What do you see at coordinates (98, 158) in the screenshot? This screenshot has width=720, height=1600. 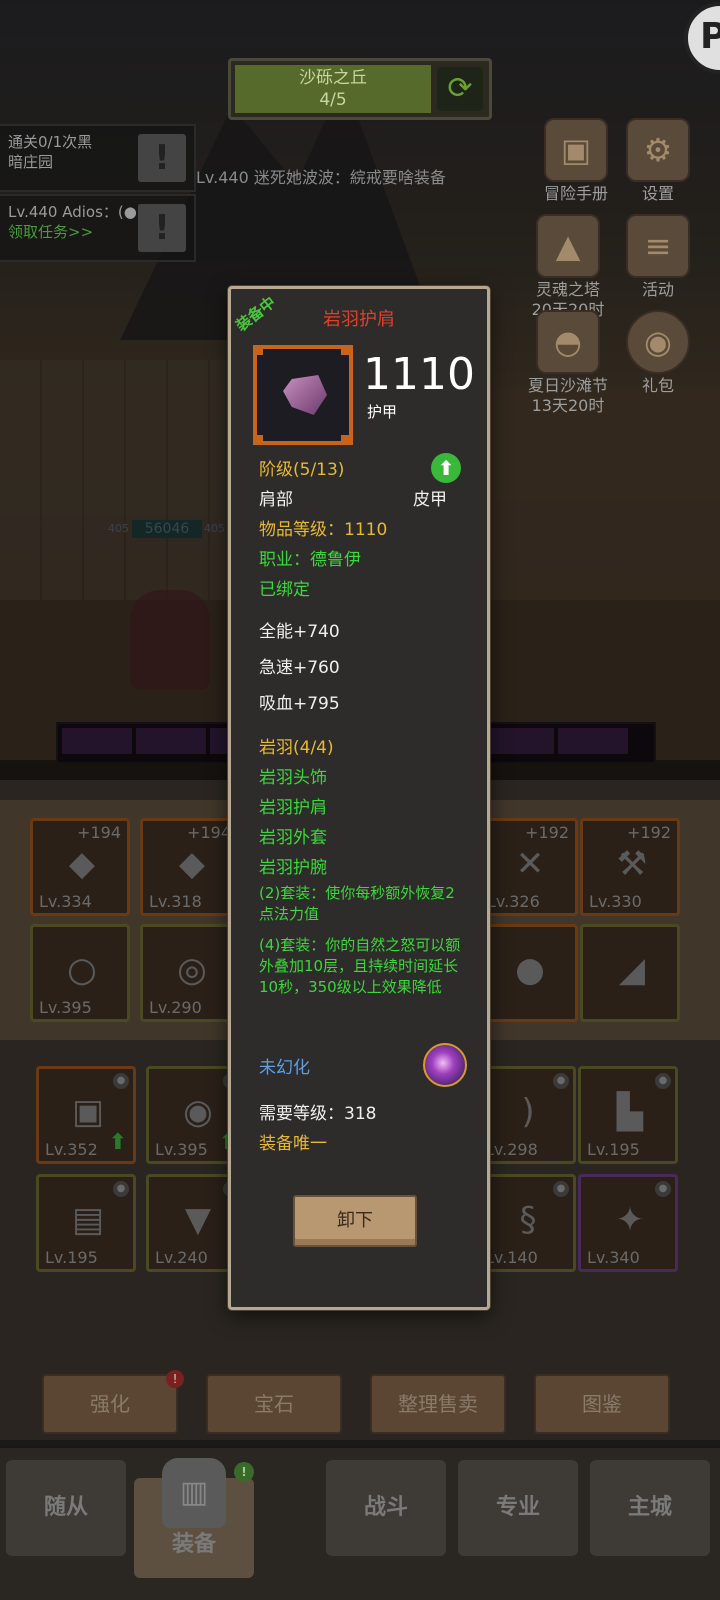 I see `quest-panel-1: 通关0/1次黑 暗庄园 !` at bounding box center [98, 158].